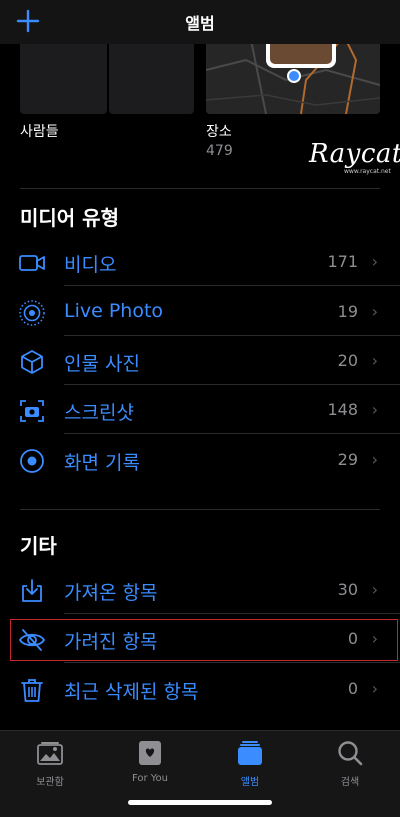 The width and height of the screenshot is (400, 817). What do you see at coordinates (102, 463) in the screenshot?
I see `media-item-label: 화면 기록` at bounding box center [102, 463].